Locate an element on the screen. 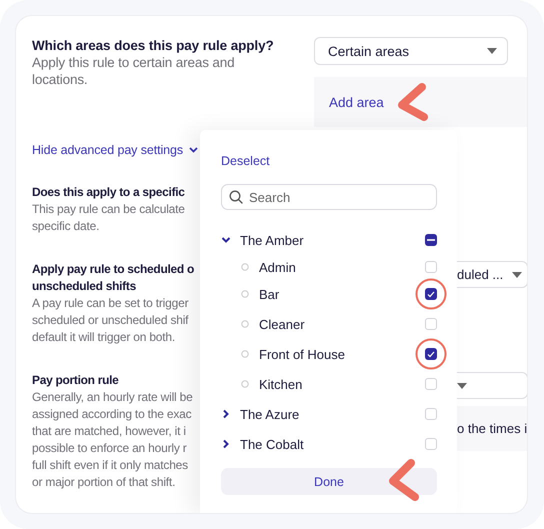 The height and width of the screenshot is (529, 544). area-item: Cleaner is located at coordinates (342, 324).